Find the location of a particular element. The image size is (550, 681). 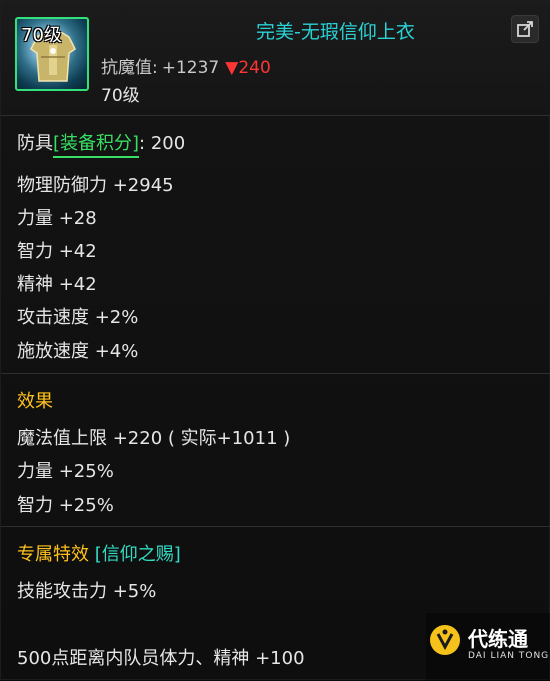

armor-score-row: 防具[装备积分]: 200 is located at coordinates (101, 143).